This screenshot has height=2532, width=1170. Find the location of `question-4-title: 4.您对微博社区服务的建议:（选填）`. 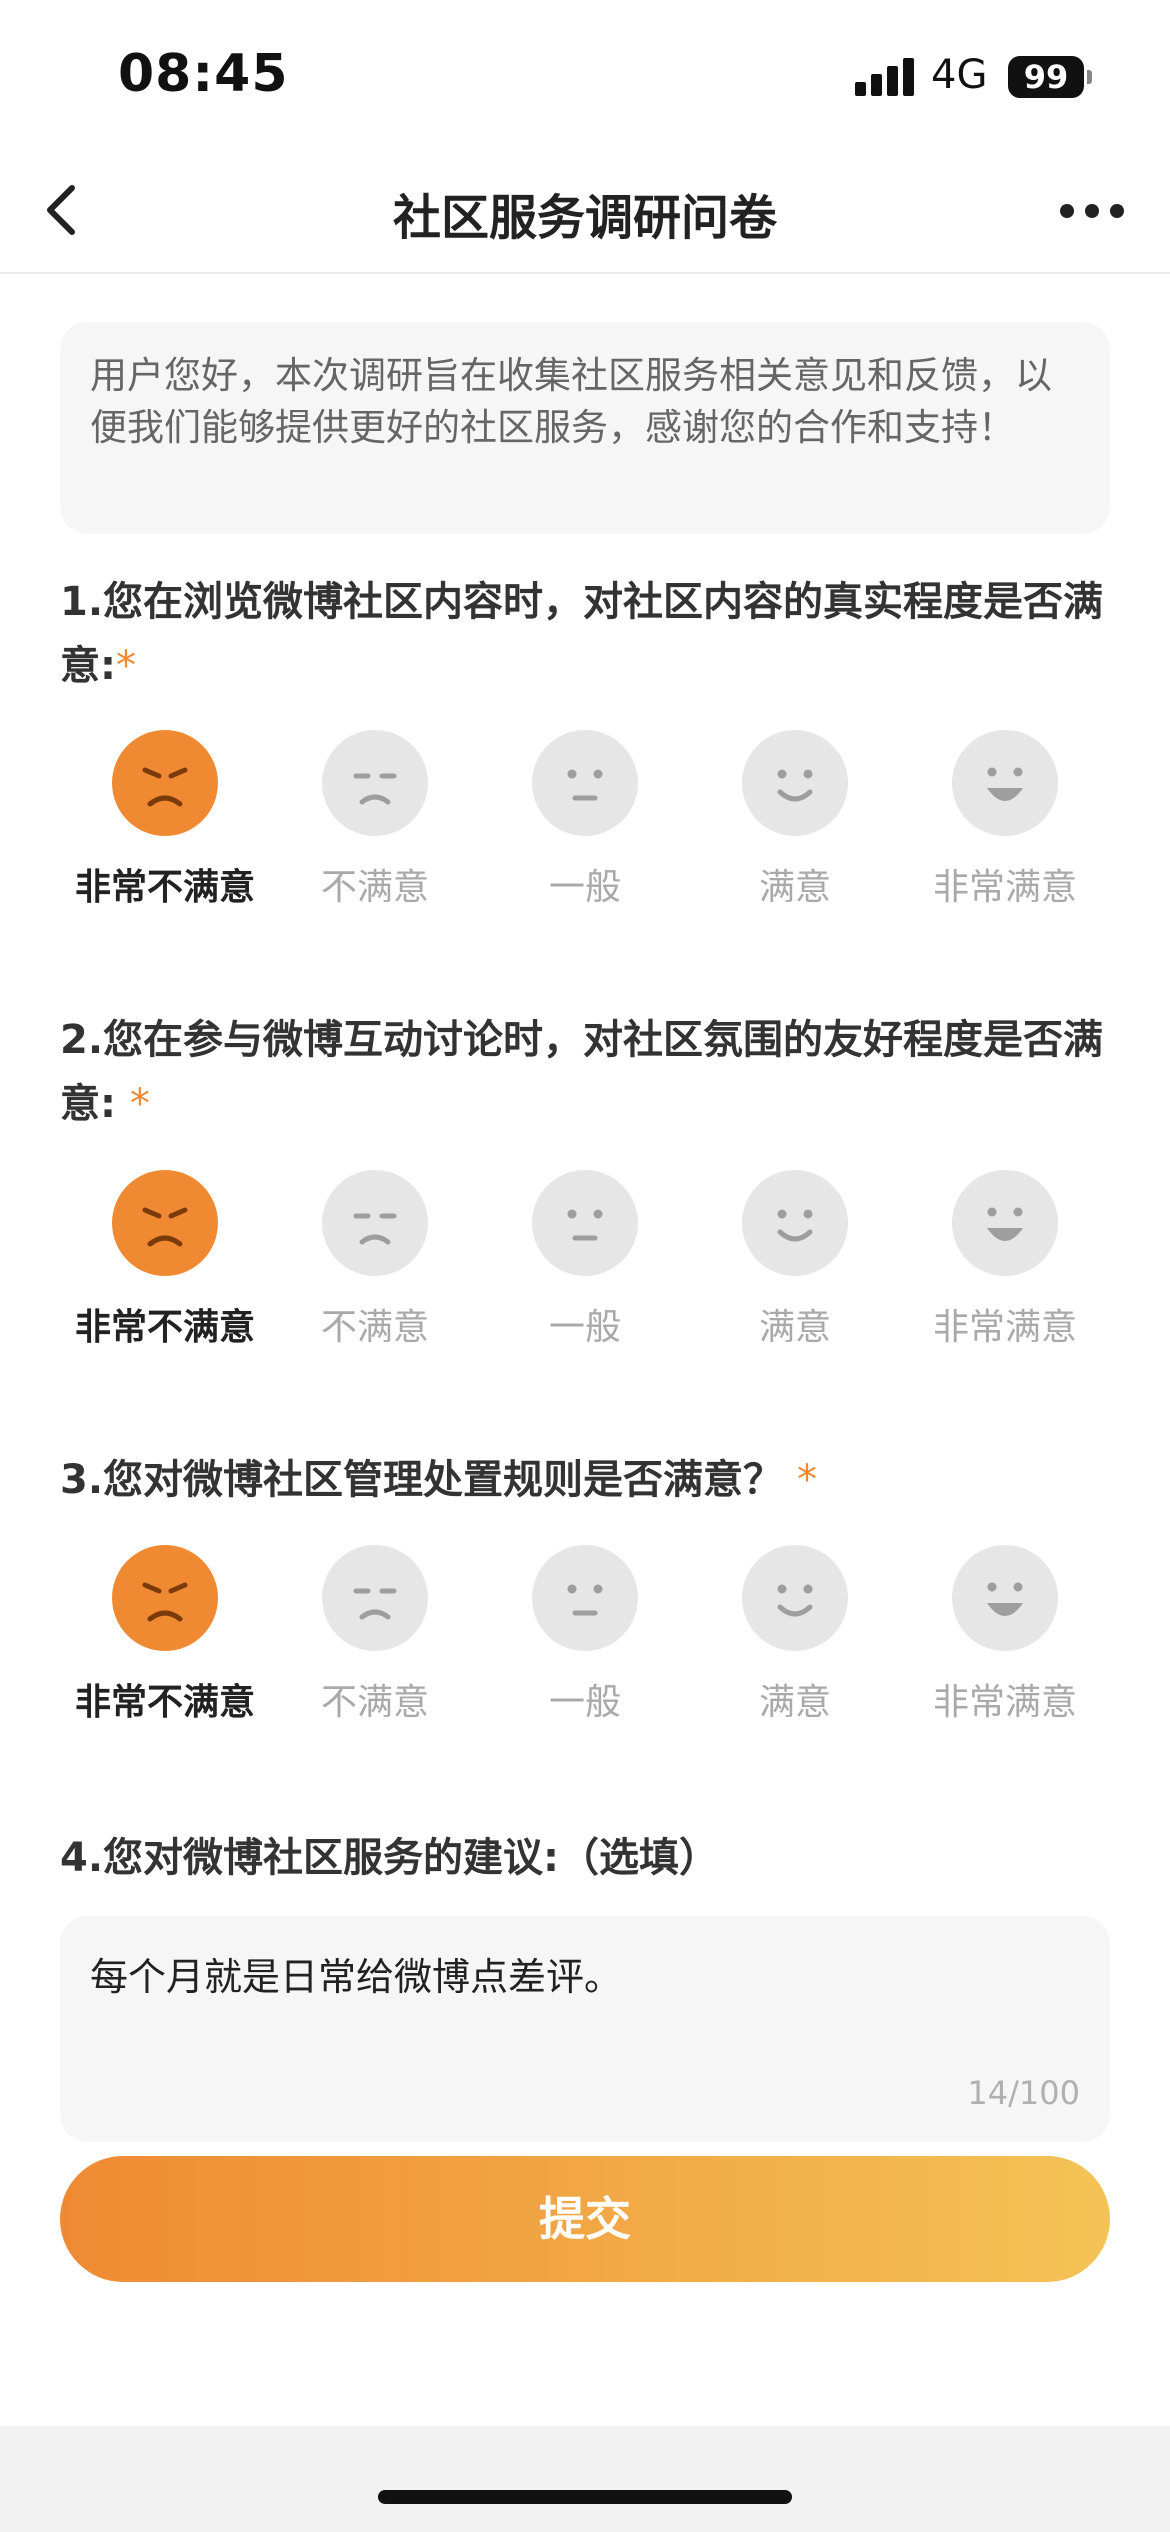

question-4-title: 4.您对微博社区服务的建议:（选填） is located at coordinates (390, 1858).